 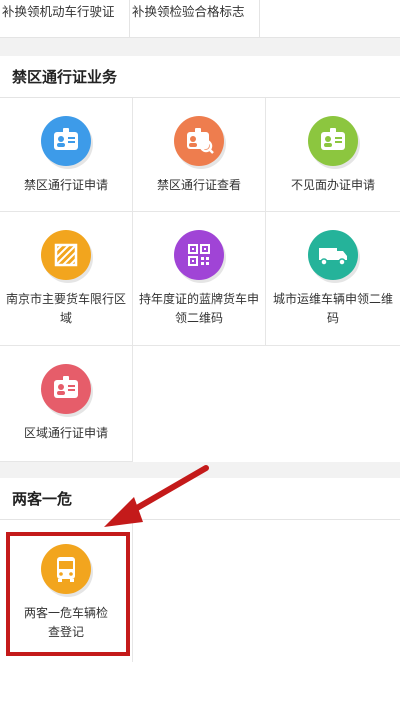 I want to click on tile-label: 区域通行证申请, so click(x=65, y=433).